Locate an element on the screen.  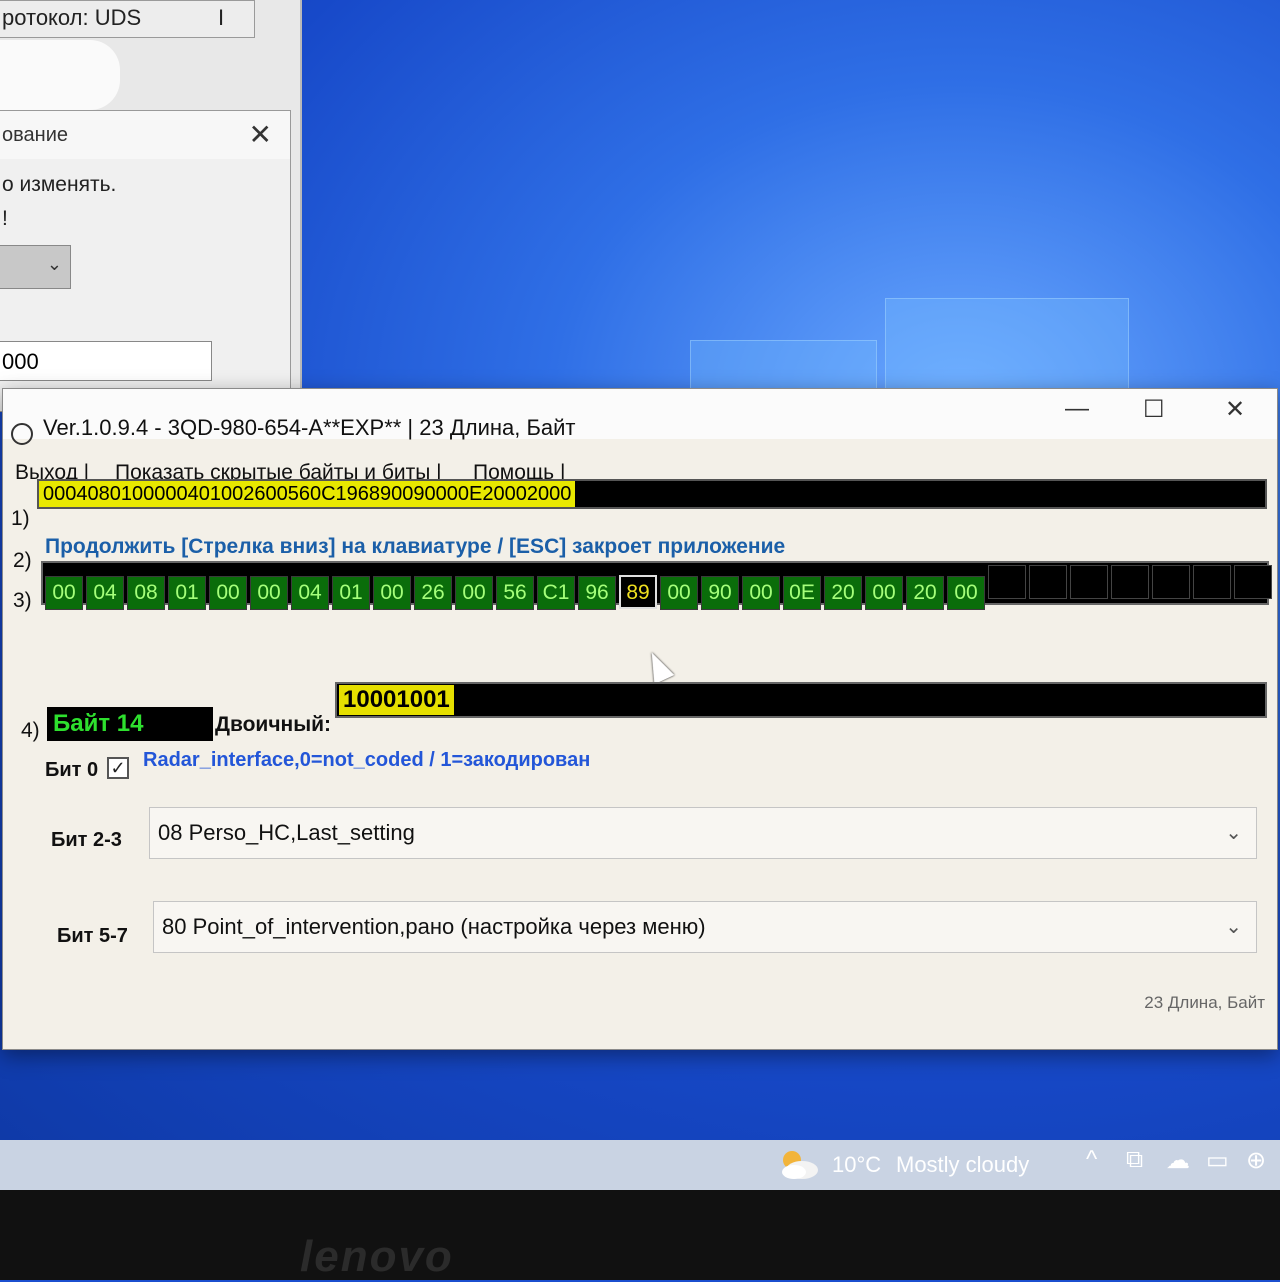
background-dialog: ование ✕ о изменять. ! ⌄ 000 is located at coordinates (145, 261).